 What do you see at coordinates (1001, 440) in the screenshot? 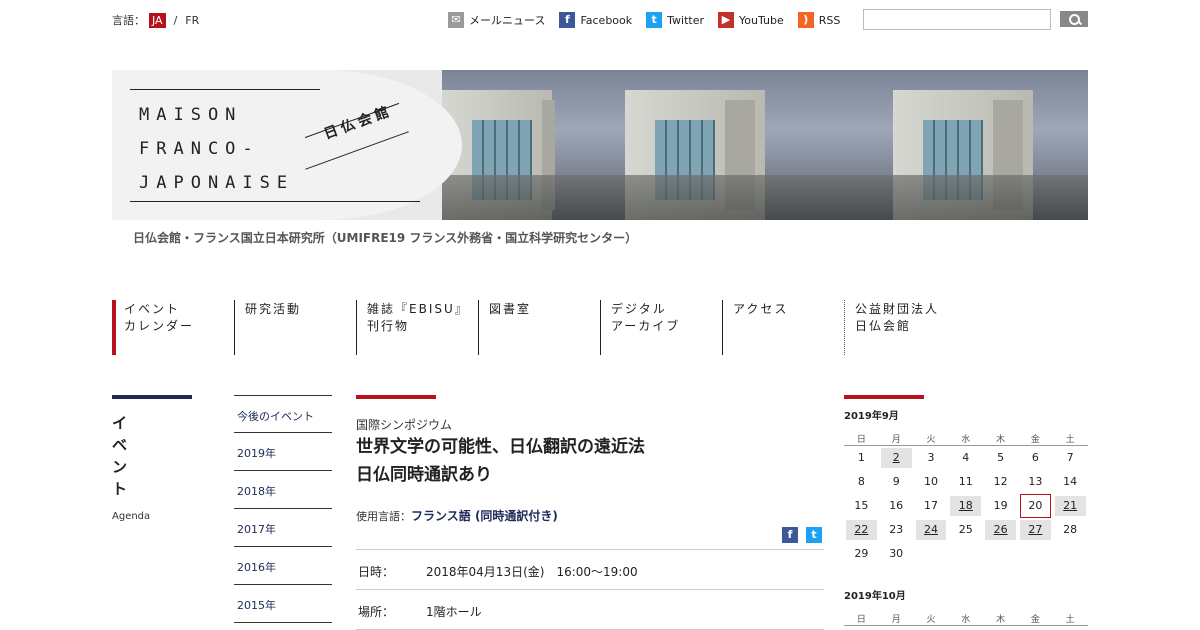
I see `calendar-weekday: 木` at bounding box center [1001, 440].